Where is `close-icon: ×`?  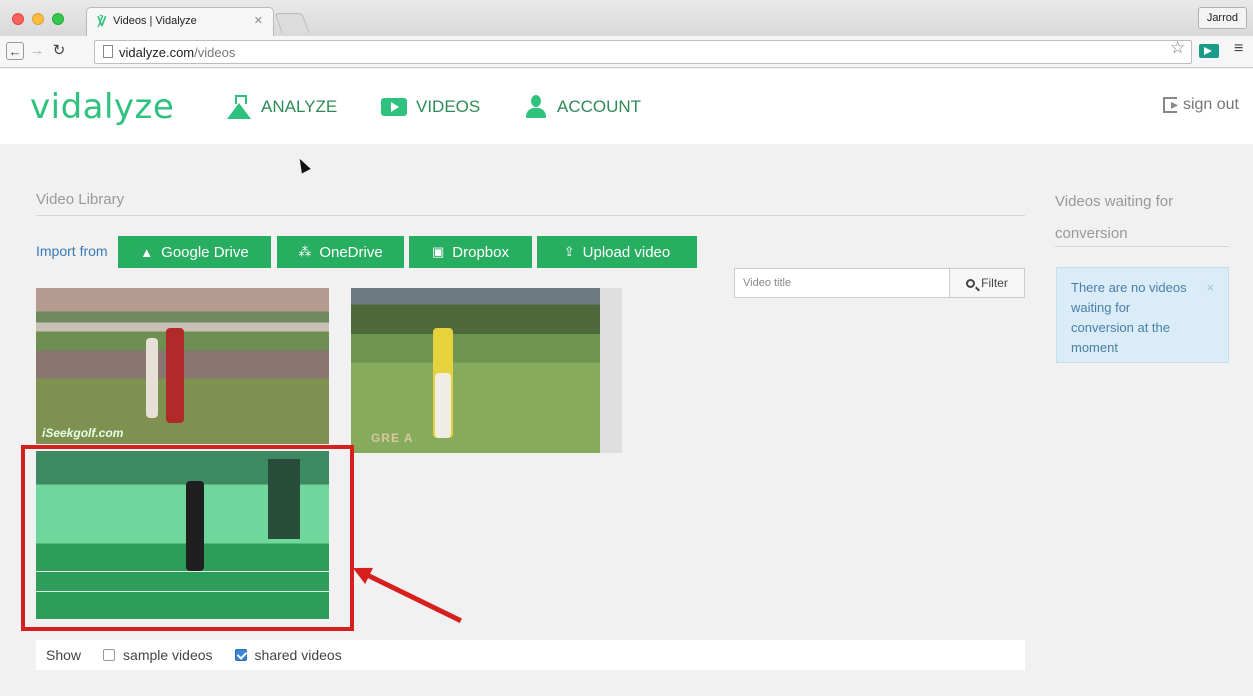
close-icon: × is located at coordinates (1210, 288).